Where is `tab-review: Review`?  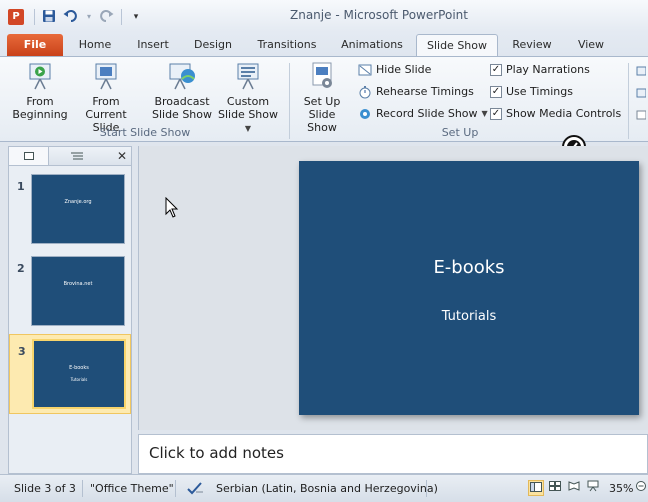
tab-review: Review is located at coordinates (532, 45).